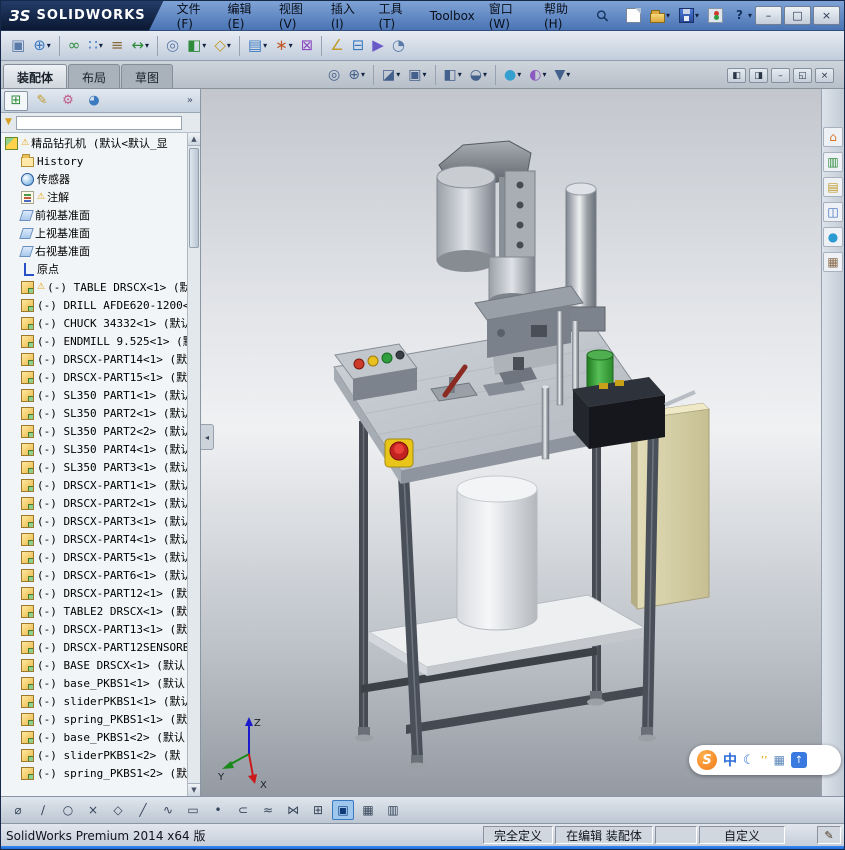 This screenshot has width=845, height=850. What do you see at coordinates (298, 18) in the screenshot?
I see `menu-item-3: 视图(V)` at bounding box center [298, 18].